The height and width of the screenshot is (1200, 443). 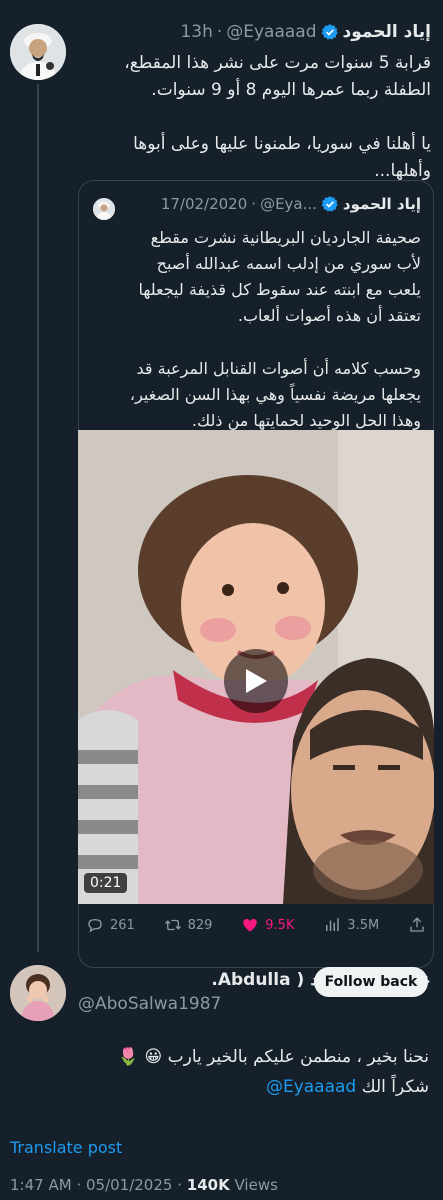 I want to click on author-handle: @Eyaaaad, so click(x=271, y=32).